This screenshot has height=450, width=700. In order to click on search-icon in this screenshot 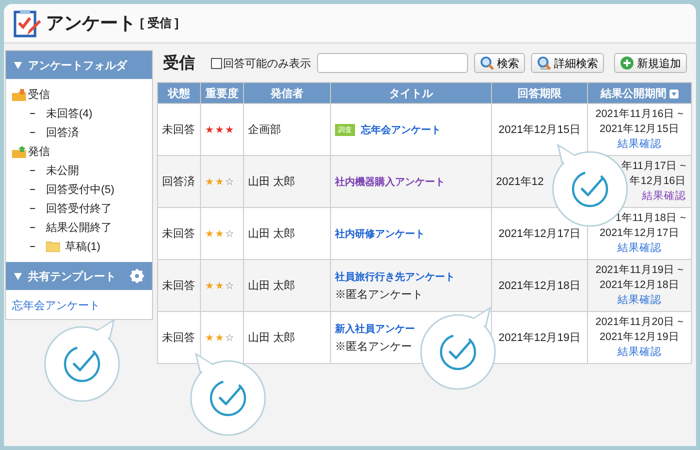, I will do `click(487, 63)`.